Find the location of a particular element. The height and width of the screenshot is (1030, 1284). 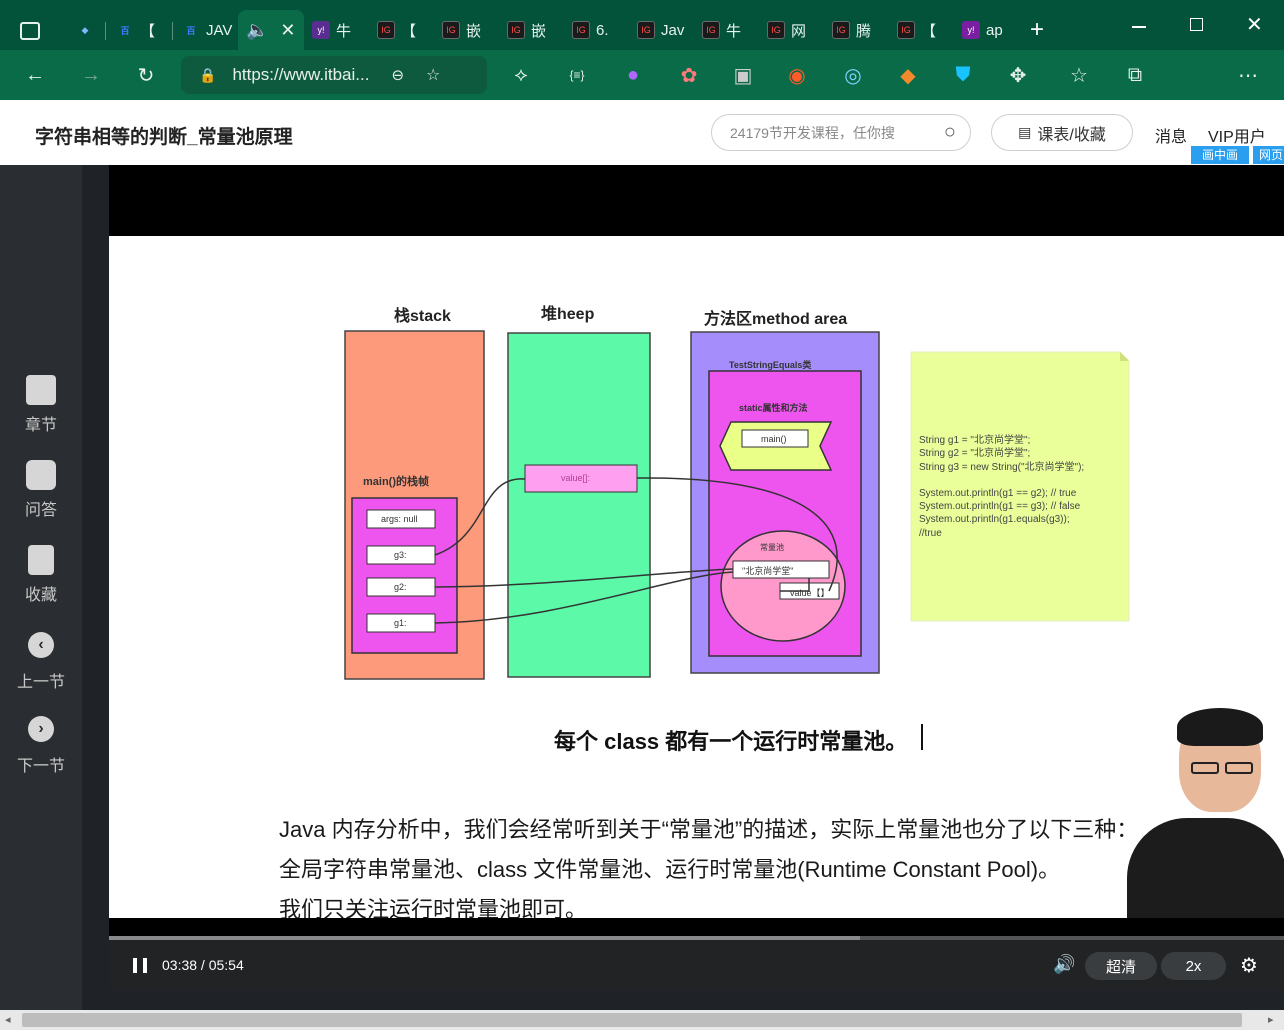

code-line: System.out.println(g1.equals(g3)); is located at coordinates (994, 520).